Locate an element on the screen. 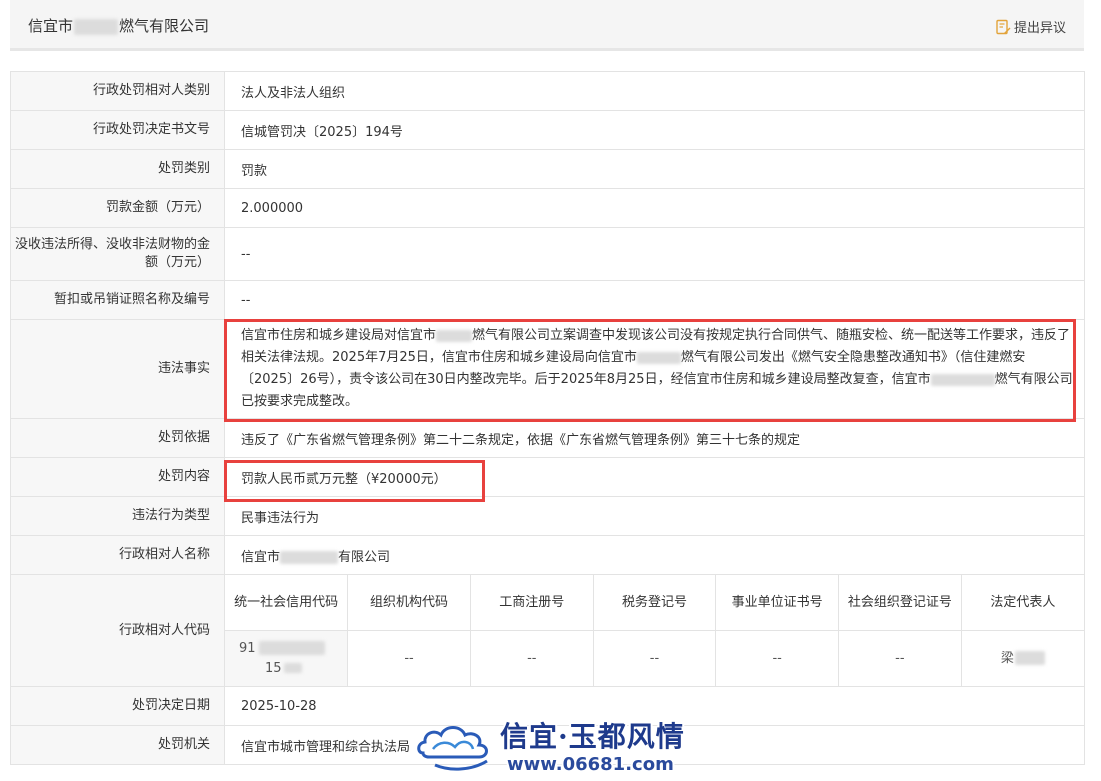  table-row: 违法行为类型 民事违法行为 is located at coordinates (547, 516).